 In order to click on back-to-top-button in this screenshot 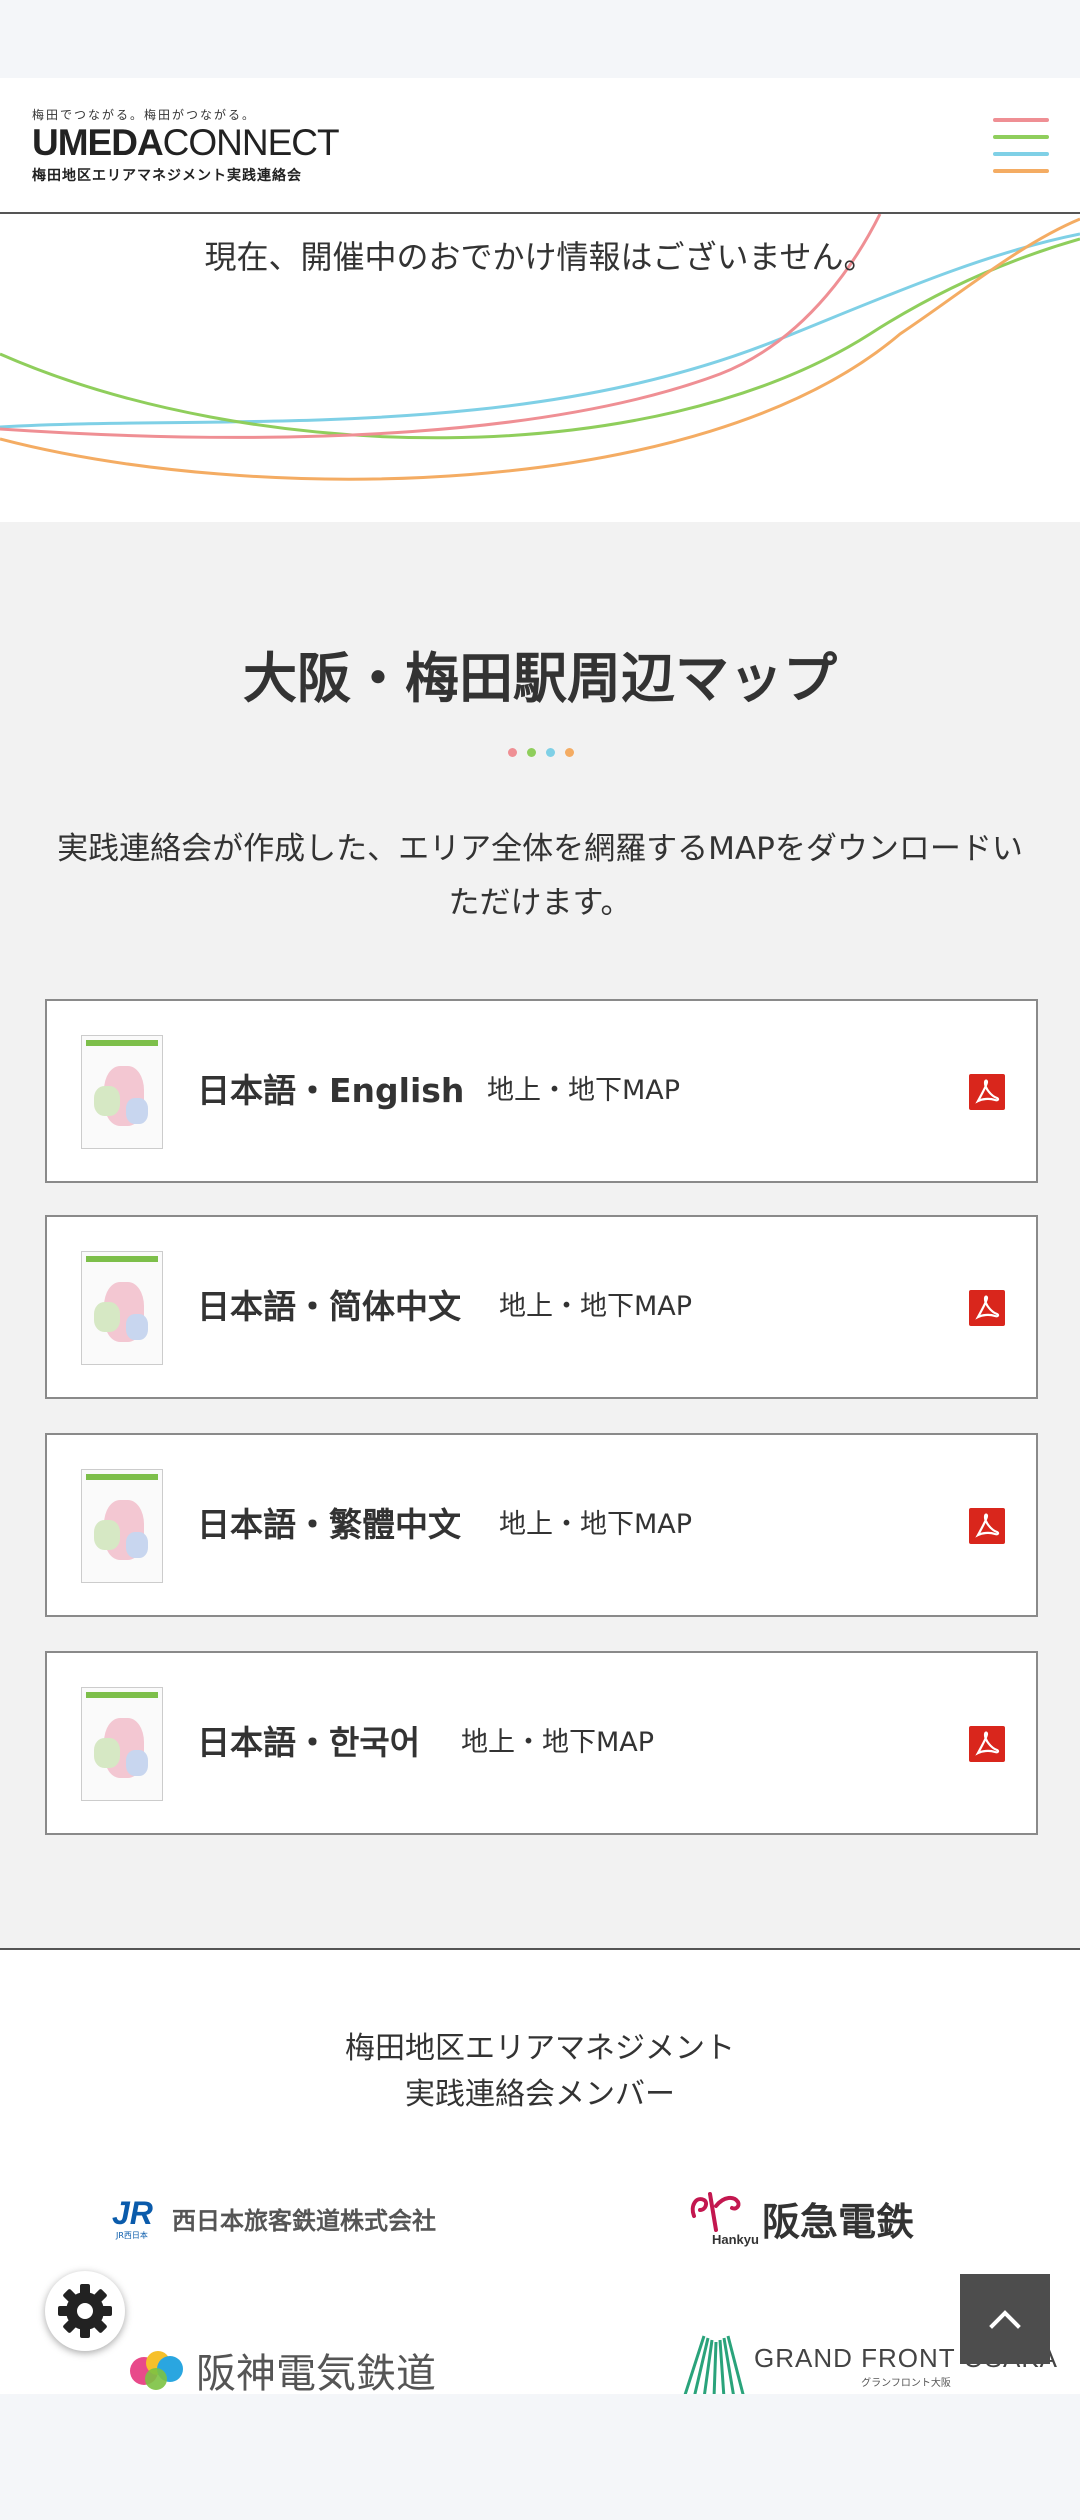, I will do `click(1005, 2319)`.